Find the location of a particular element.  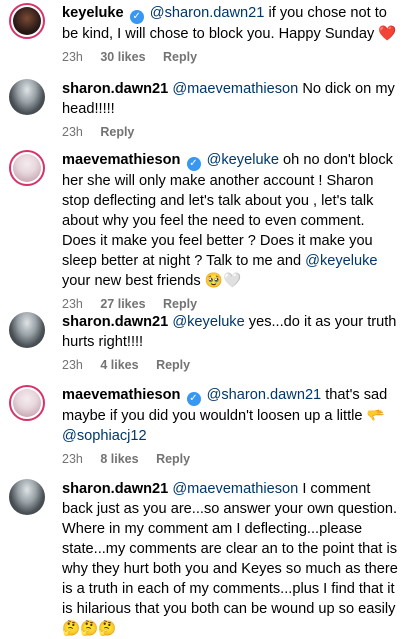

comment-meta: 23h 27 likes Reply is located at coordinates (230, 304).